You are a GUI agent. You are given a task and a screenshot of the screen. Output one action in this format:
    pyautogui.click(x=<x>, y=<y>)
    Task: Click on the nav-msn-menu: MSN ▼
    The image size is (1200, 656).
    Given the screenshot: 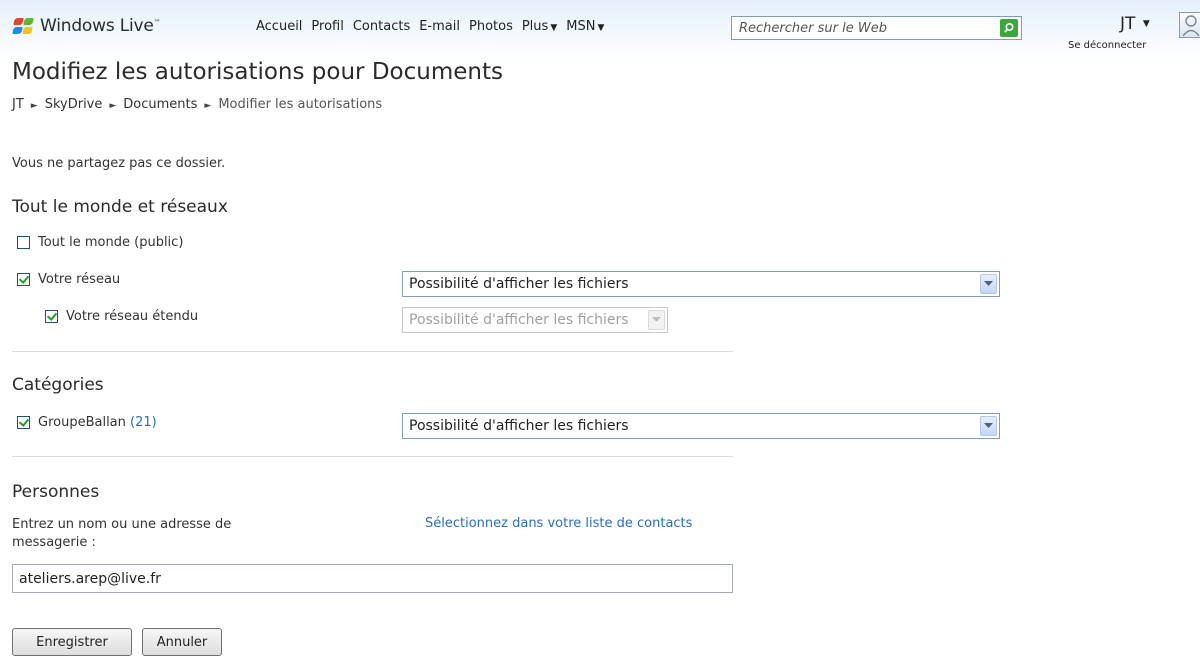 What is the action you would take?
    pyautogui.click(x=585, y=26)
    